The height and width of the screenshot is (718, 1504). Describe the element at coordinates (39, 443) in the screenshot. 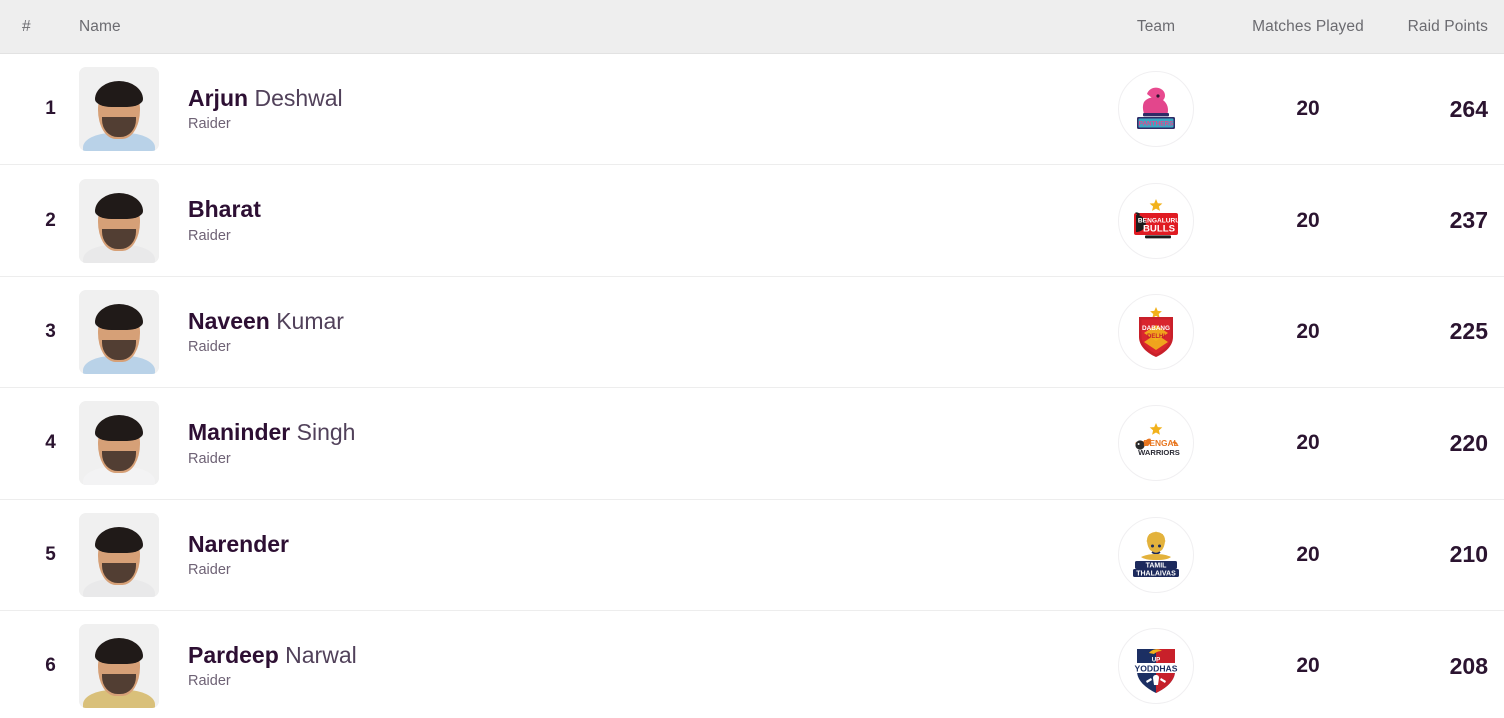

I see `row-rank-cell: 4` at that location.